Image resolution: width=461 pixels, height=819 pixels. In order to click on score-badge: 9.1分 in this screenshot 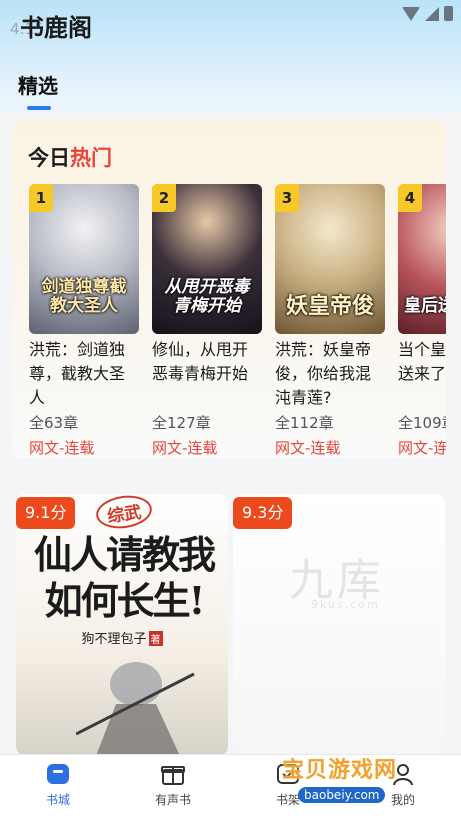, I will do `click(46, 513)`.